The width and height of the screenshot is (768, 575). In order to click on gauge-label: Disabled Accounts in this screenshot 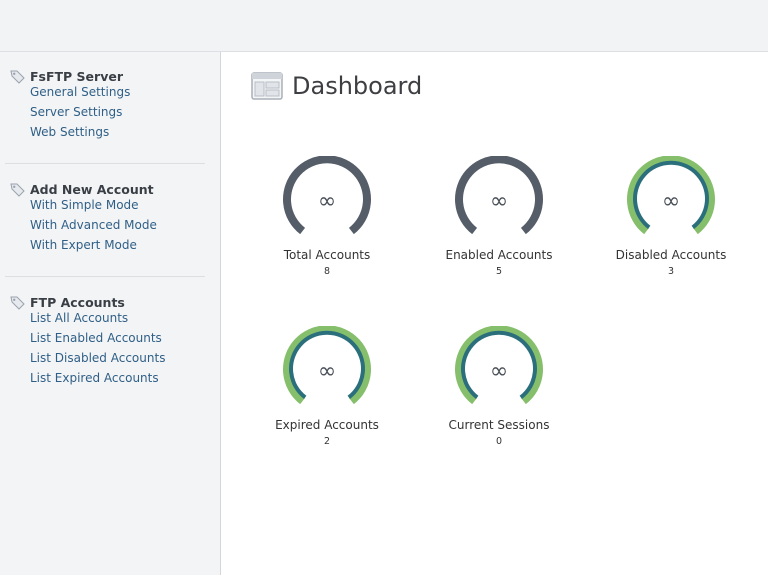, I will do `click(671, 255)`.